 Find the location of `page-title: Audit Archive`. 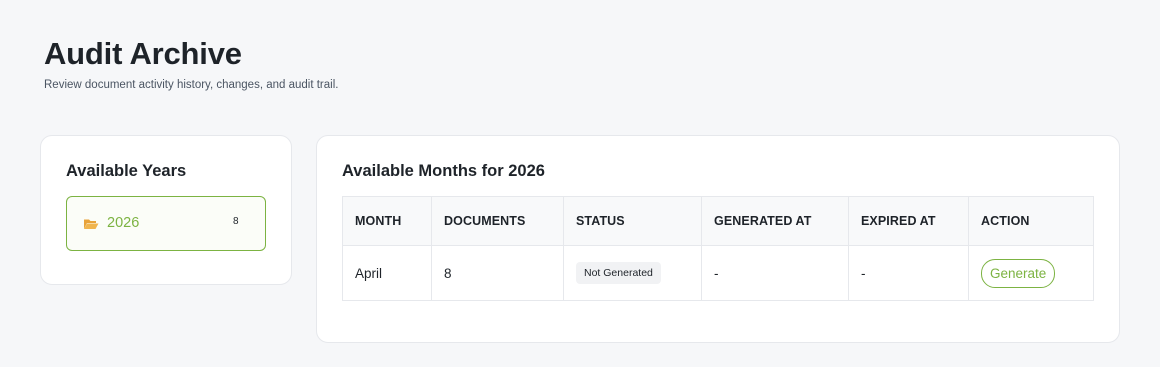

page-title: Audit Archive is located at coordinates (143, 53).